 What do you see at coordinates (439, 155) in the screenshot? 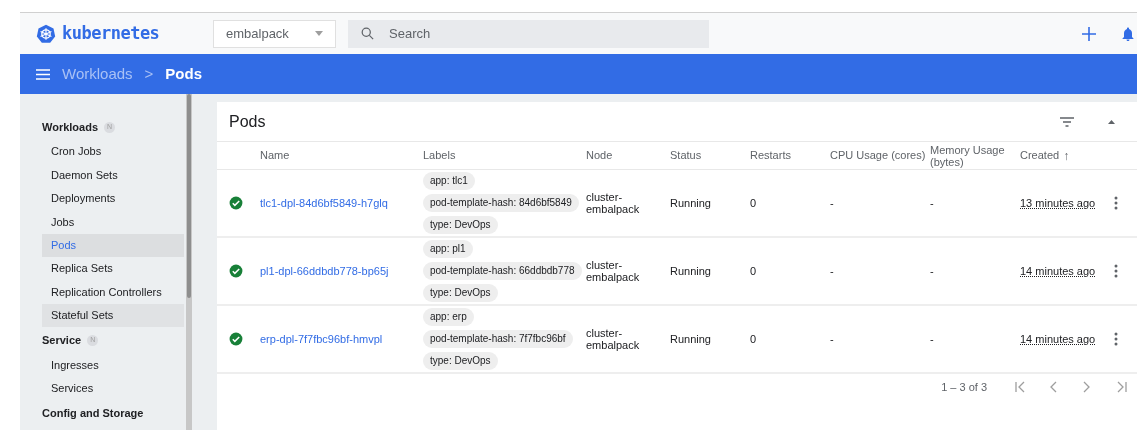
I see `column-header: Labels` at bounding box center [439, 155].